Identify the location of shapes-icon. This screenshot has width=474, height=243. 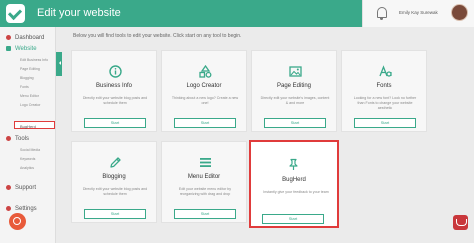
(205, 71).